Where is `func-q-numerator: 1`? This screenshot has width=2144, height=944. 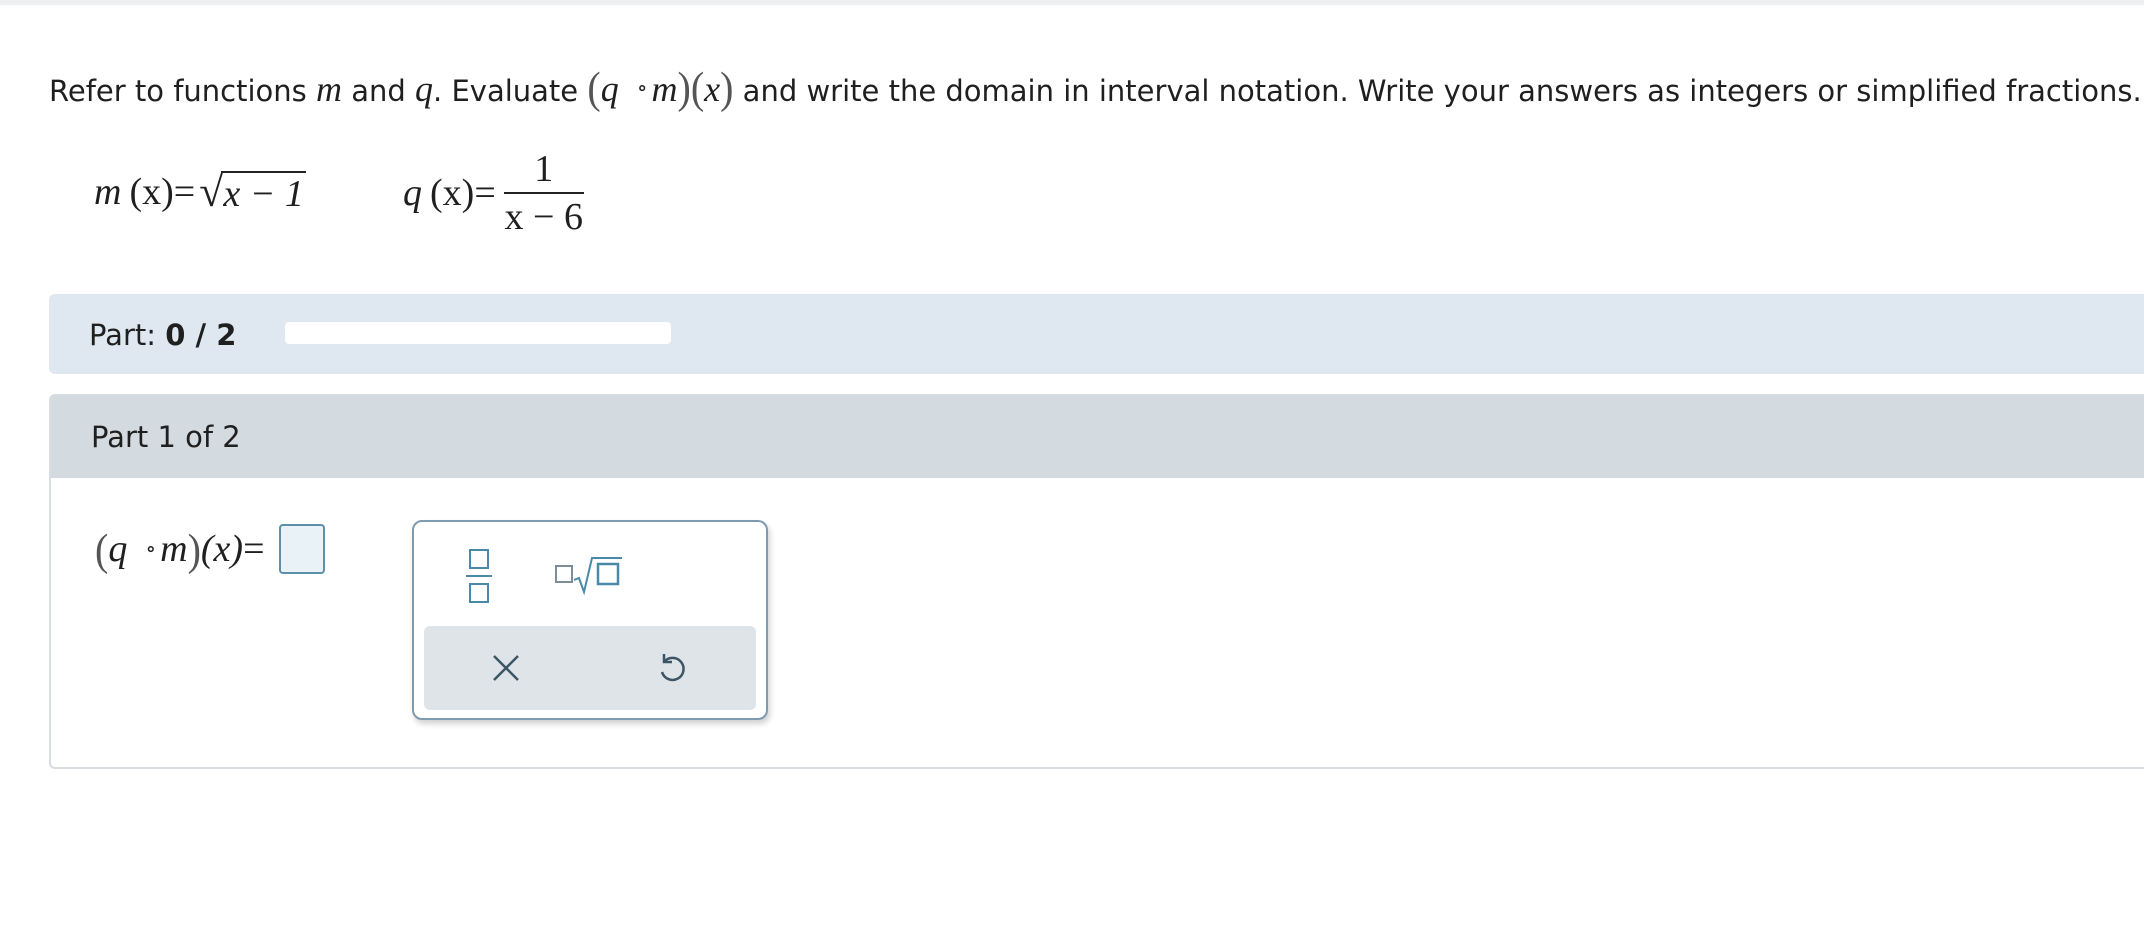 func-q-numerator: 1 is located at coordinates (544, 169).